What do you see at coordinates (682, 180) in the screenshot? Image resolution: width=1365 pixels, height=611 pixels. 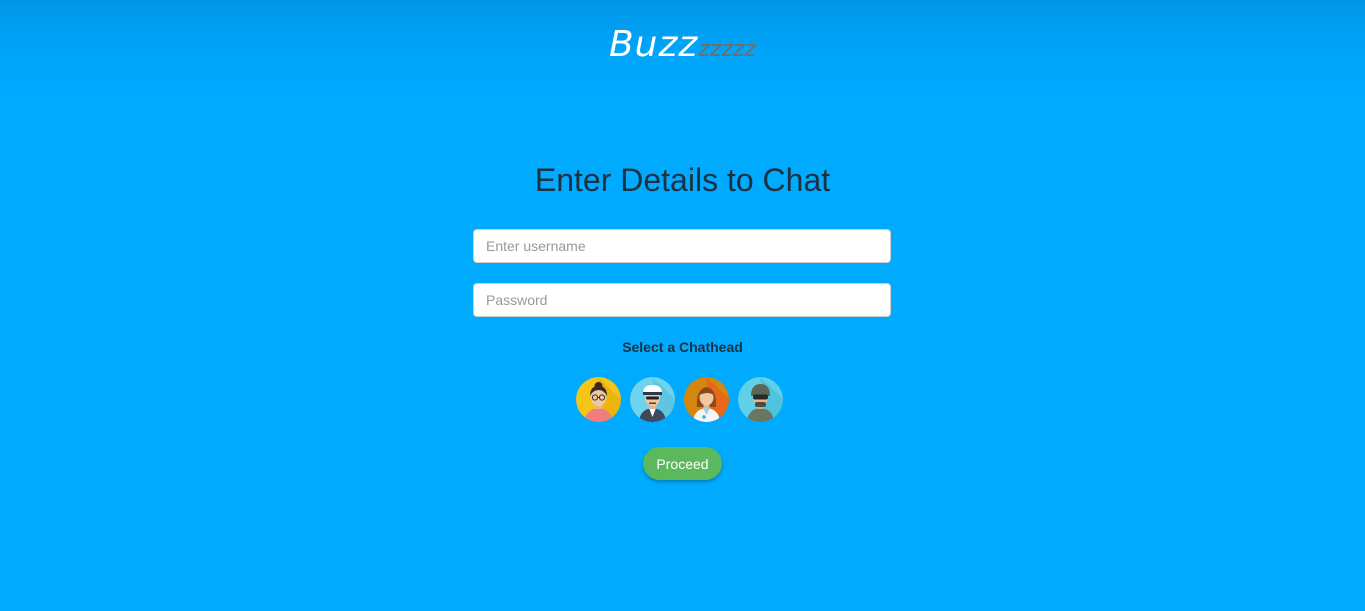 I see `page-title: Enter Details to Chat` at bounding box center [682, 180].